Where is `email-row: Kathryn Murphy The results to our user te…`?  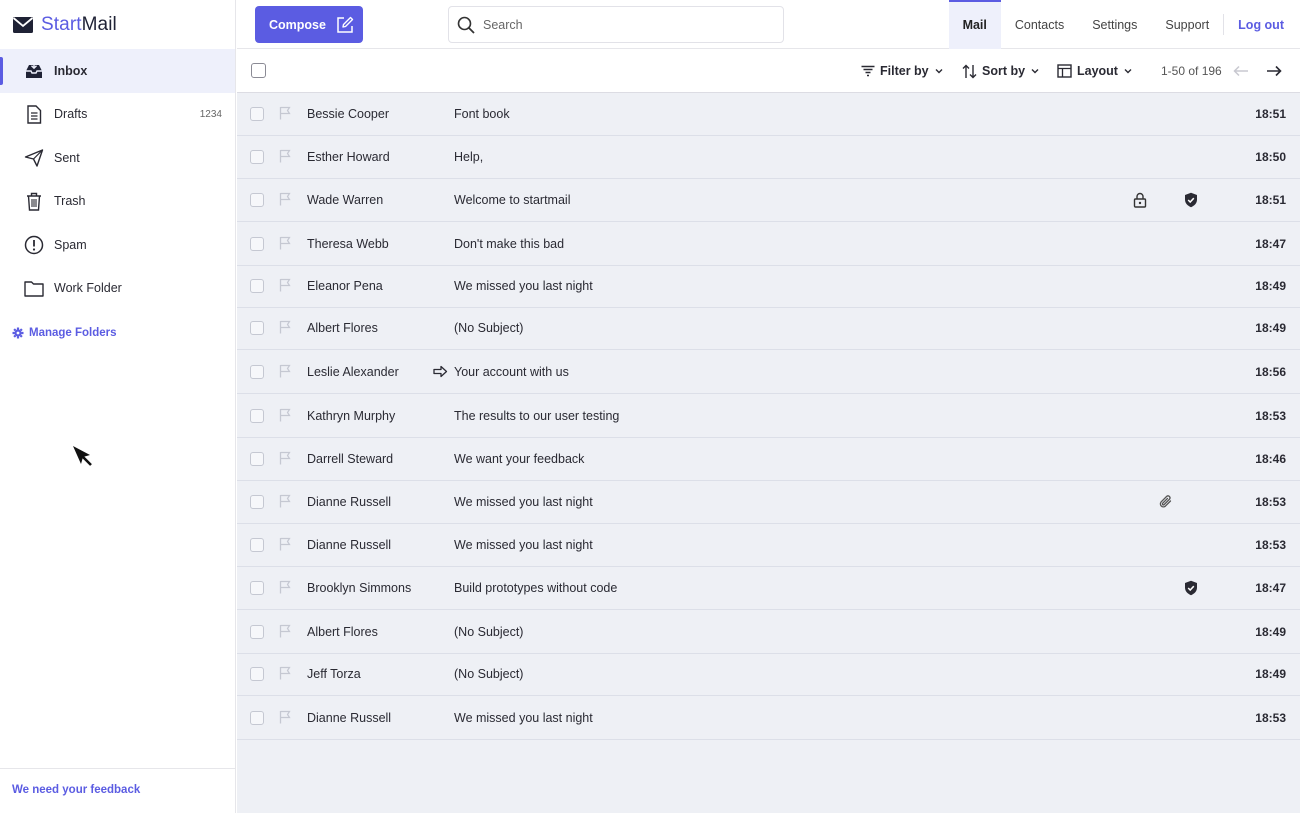 email-row: Kathryn Murphy The results to our user te… is located at coordinates (768, 416).